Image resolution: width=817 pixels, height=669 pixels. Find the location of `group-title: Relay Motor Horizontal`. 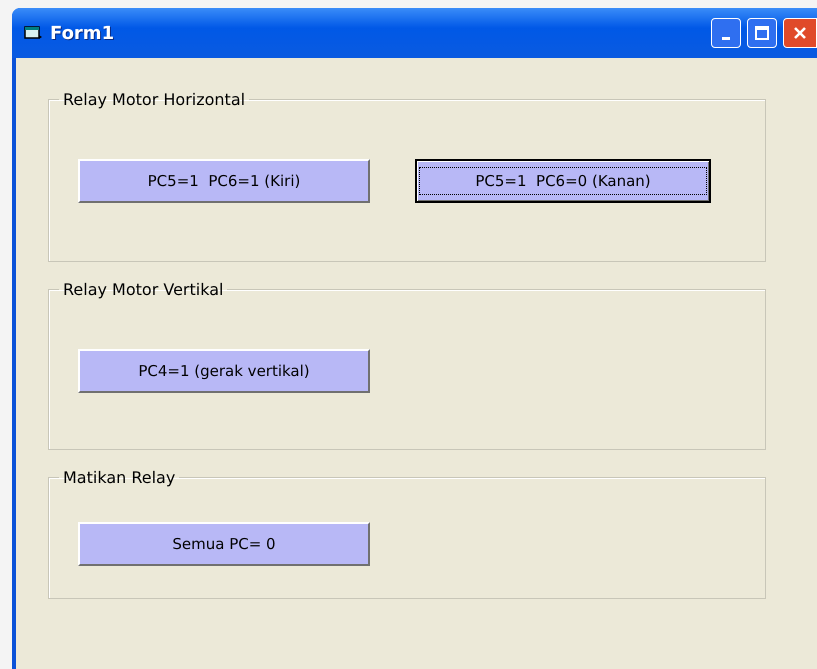

group-title: Relay Motor Horizontal is located at coordinates (154, 99).